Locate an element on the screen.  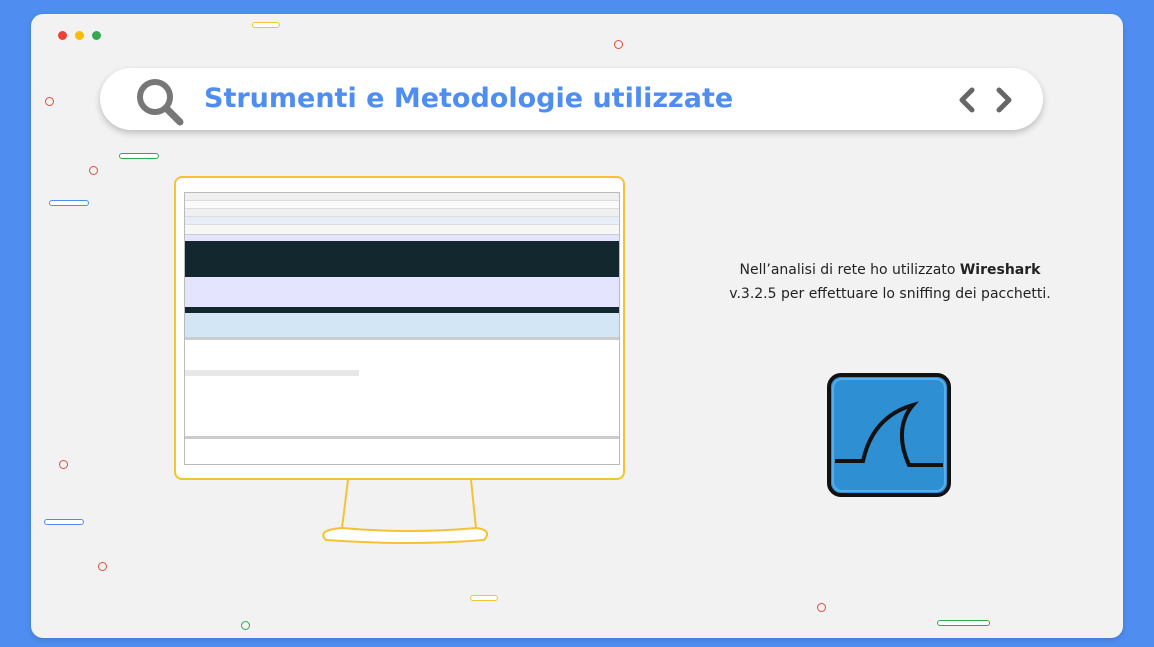
chevron-right-icon is located at coordinates (1004, 102).